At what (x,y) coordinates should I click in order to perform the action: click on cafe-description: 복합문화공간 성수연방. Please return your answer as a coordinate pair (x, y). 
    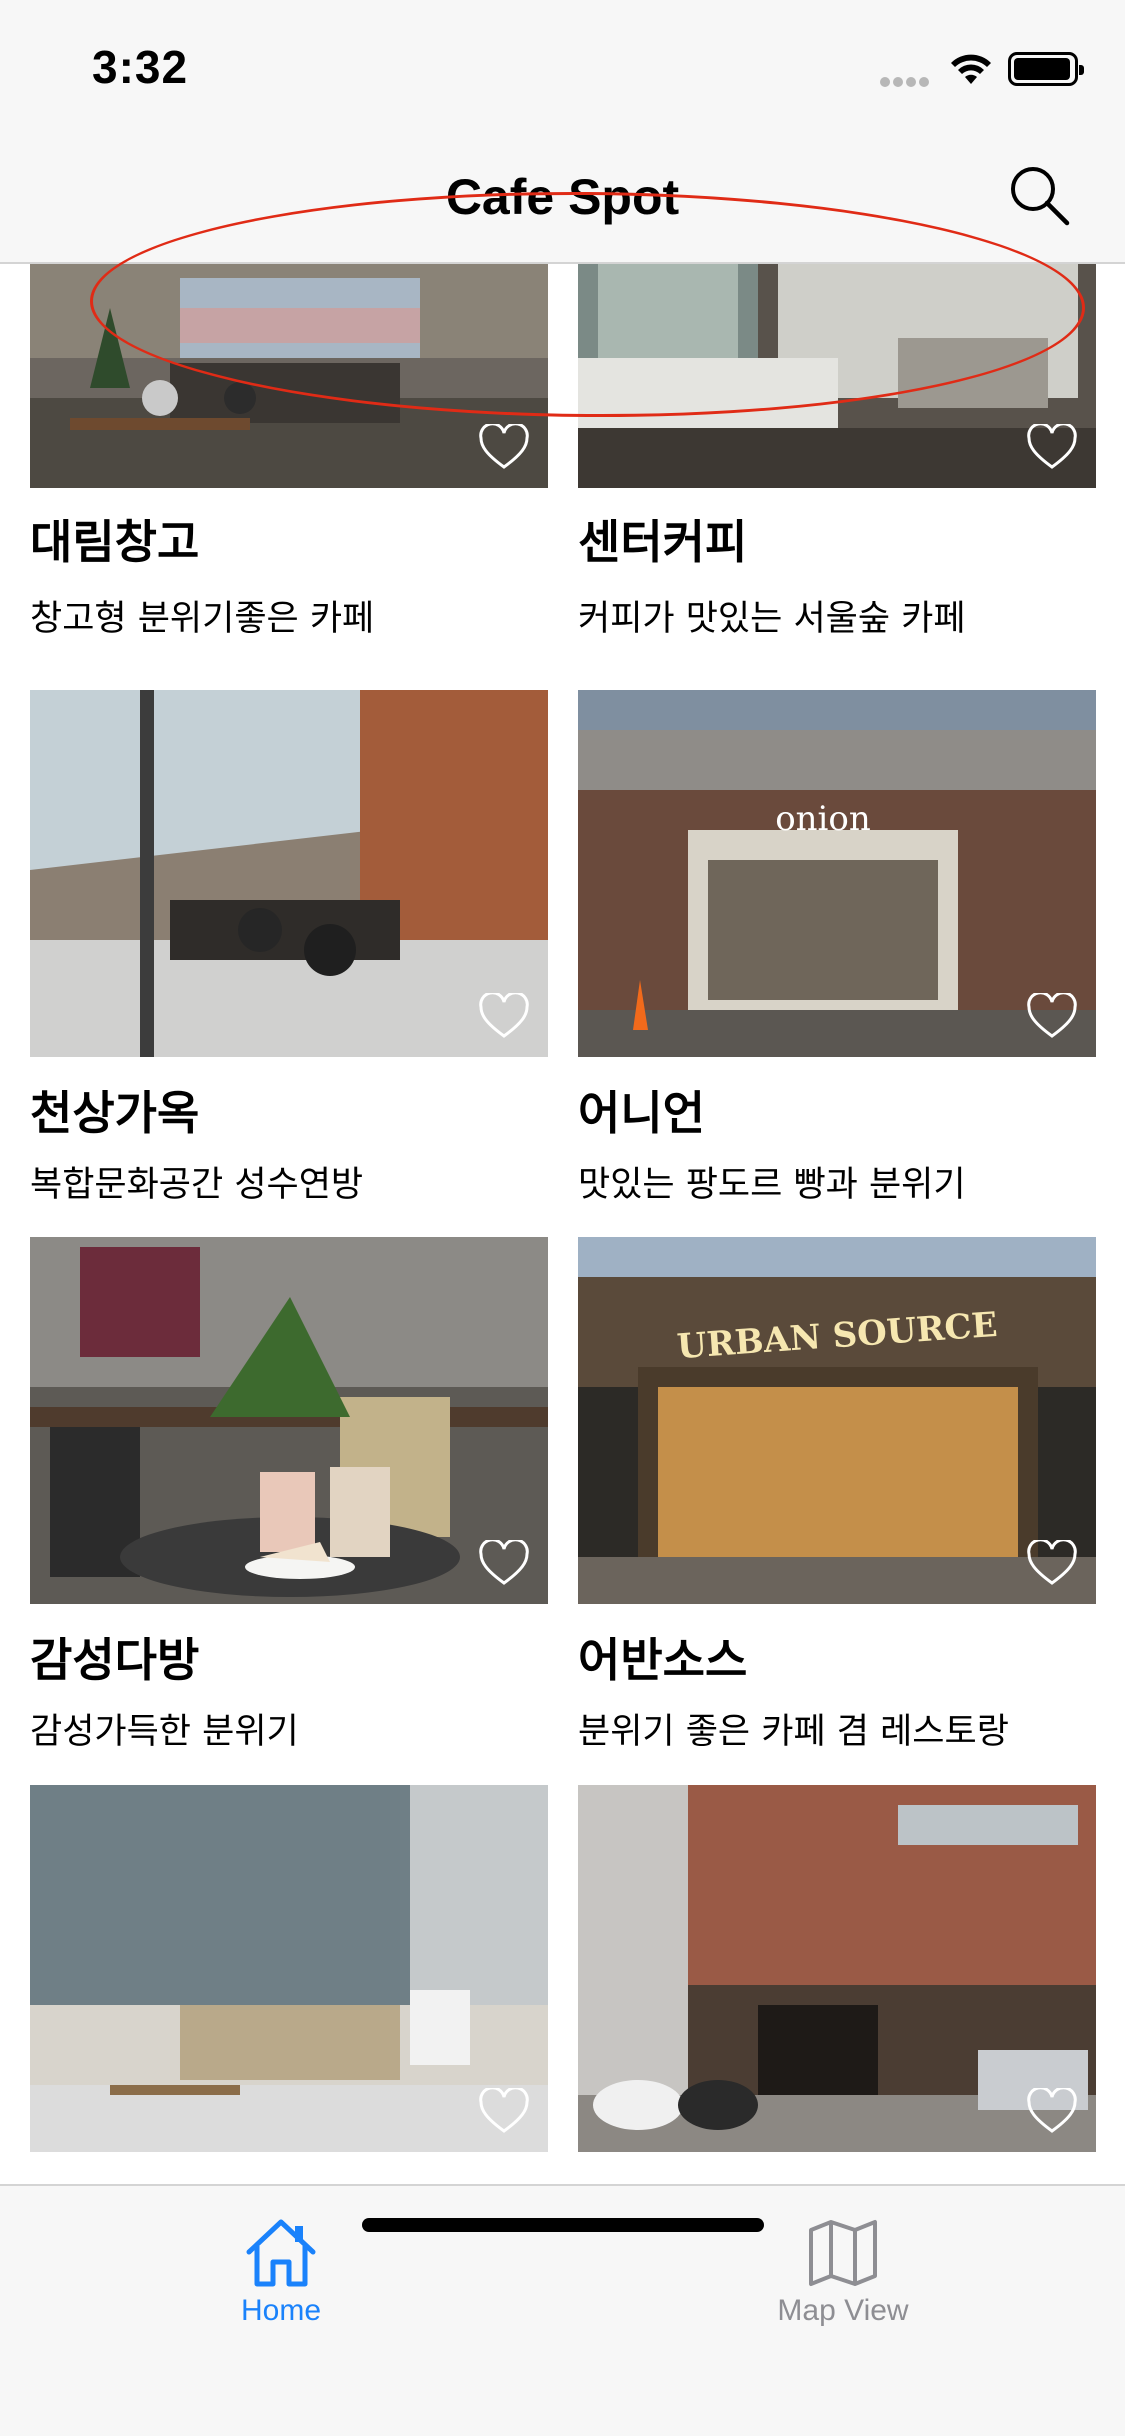
    Looking at the image, I should click on (197, 1185).